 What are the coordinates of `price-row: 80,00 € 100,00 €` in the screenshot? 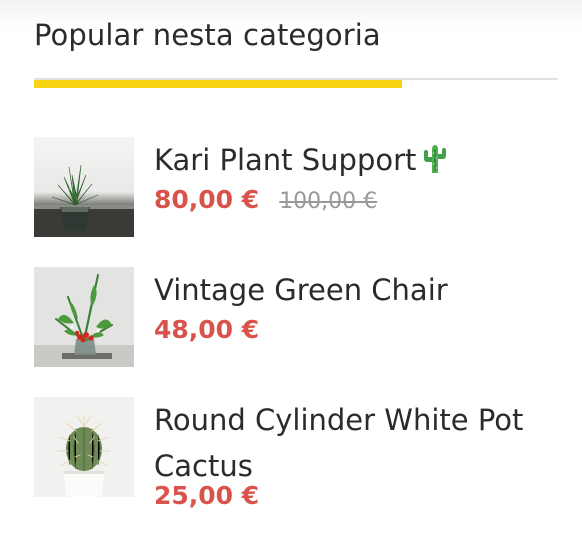 It's located at (265, 199).